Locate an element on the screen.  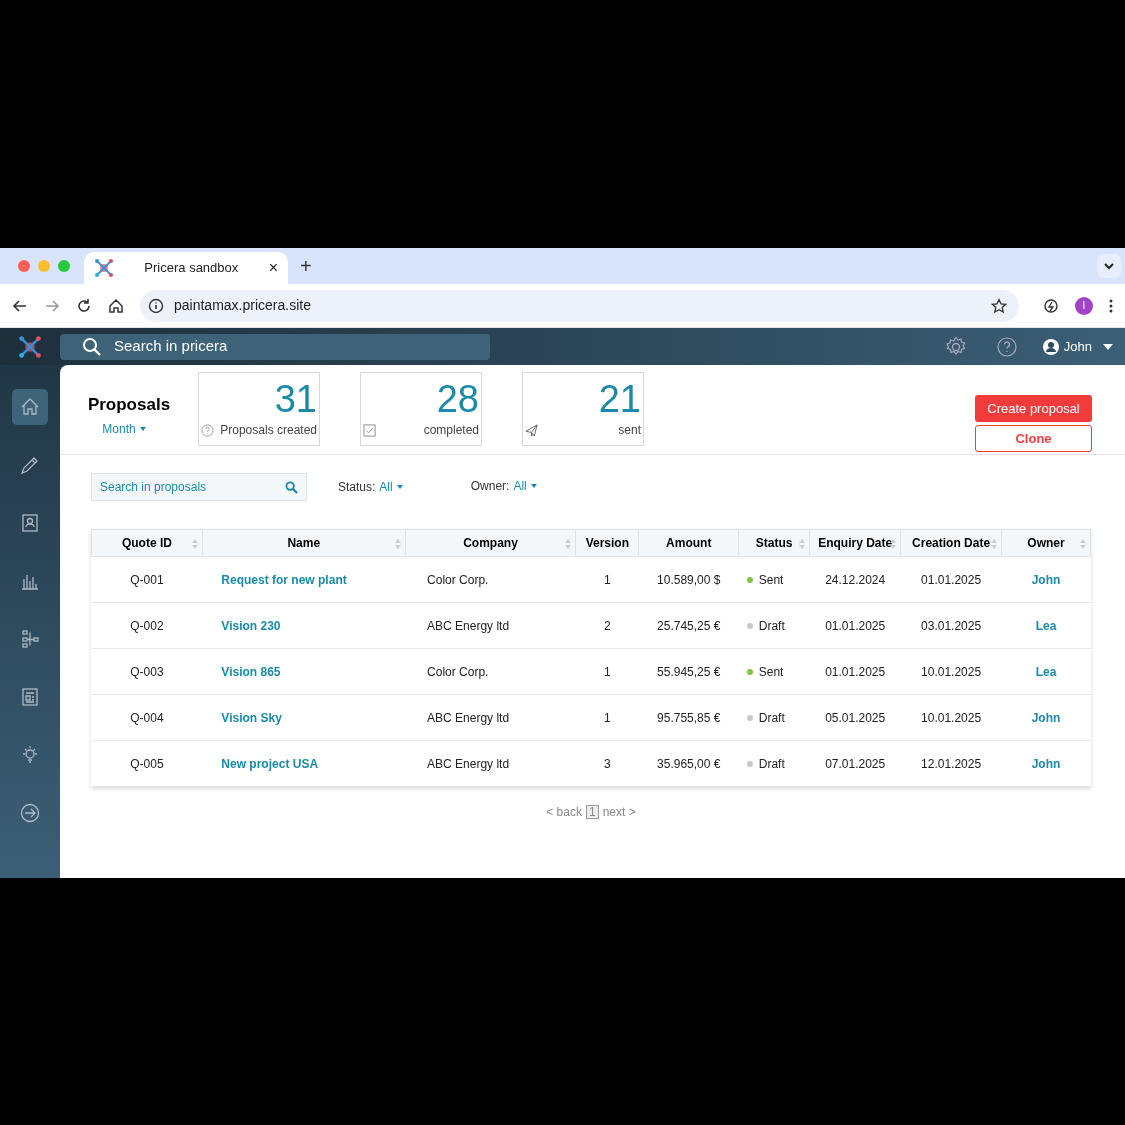
owner-filter: Owner: All is located at coordinates (503, 485).